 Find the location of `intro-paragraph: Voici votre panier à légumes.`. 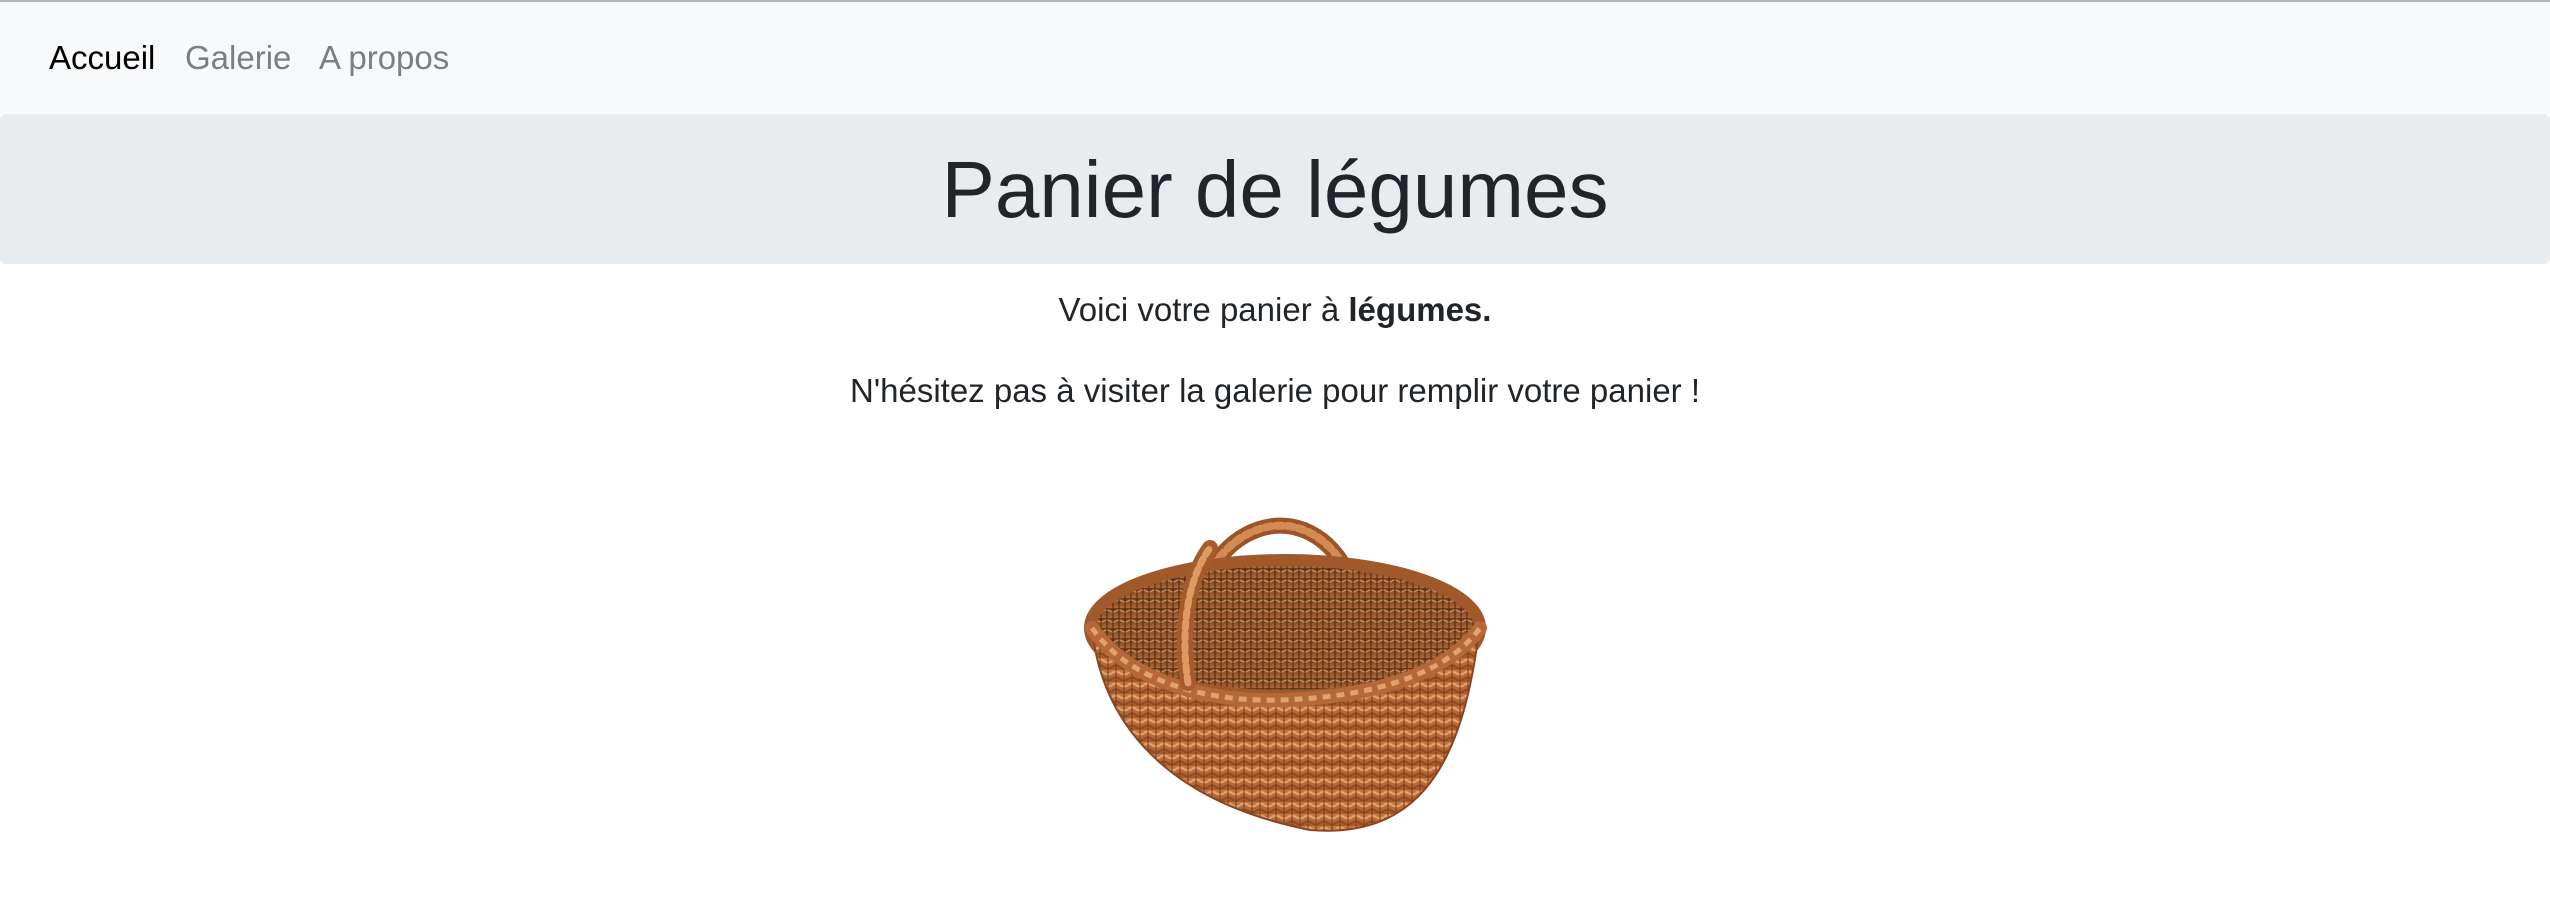

intro-paragraph: Voici votre panier à légumes. is located at coordinates (1275, 310).